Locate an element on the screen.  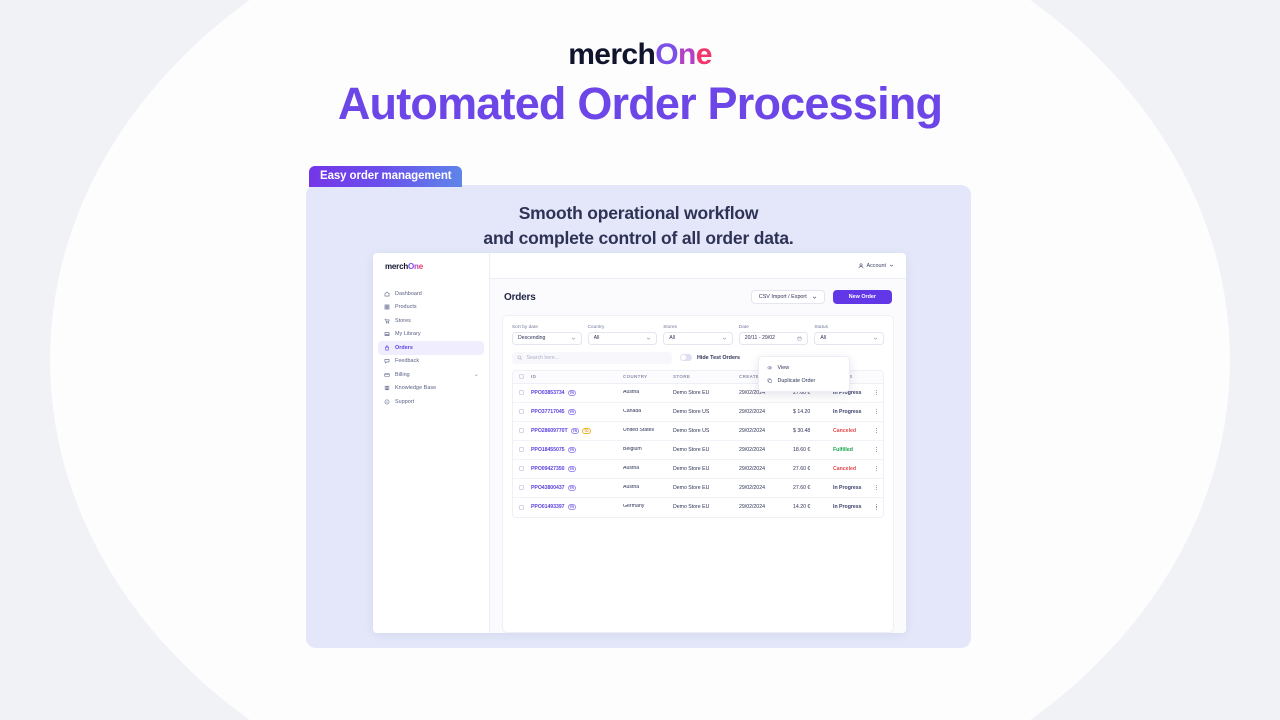
app-topbar: Account is located at coordinates (698, 266).